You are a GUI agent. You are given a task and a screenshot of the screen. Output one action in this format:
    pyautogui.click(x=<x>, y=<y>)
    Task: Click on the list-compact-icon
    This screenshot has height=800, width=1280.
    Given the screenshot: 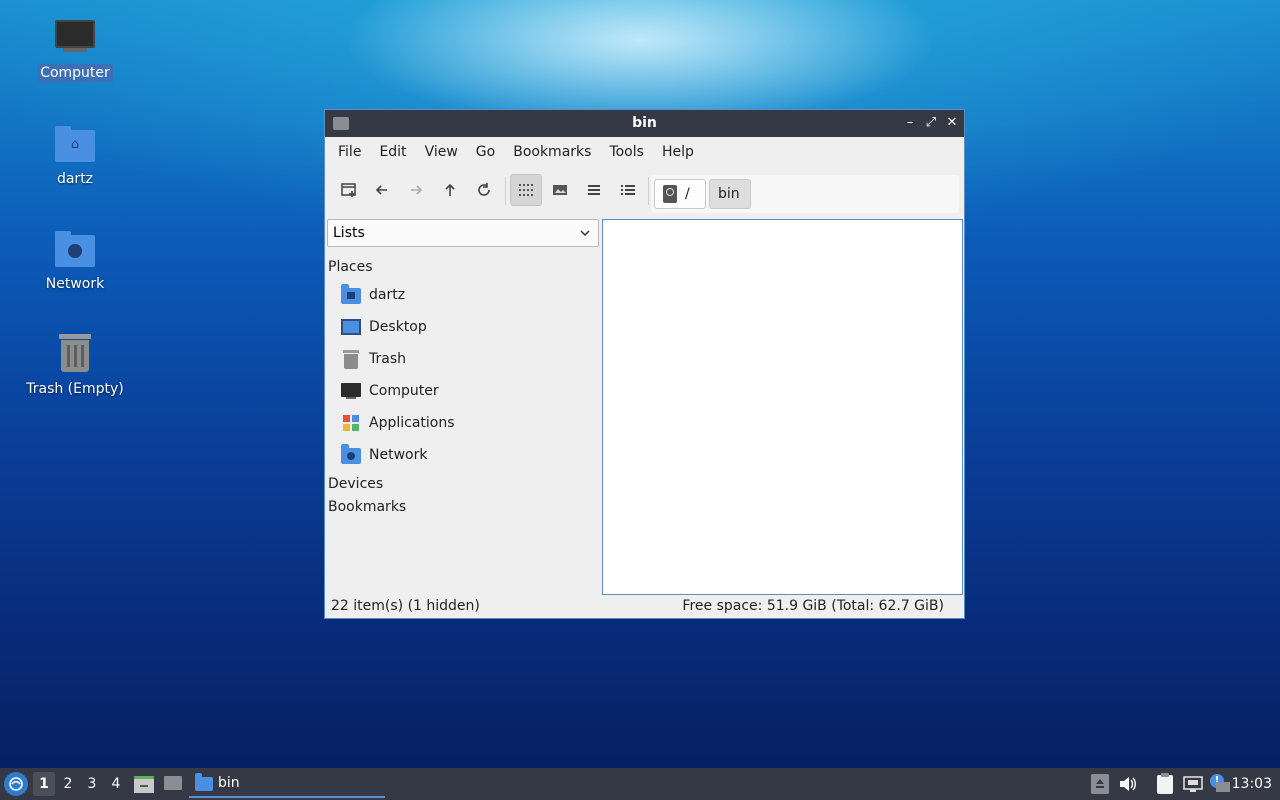 What is the action you would take?
    pyautogui.click(x=594, y=190)
    